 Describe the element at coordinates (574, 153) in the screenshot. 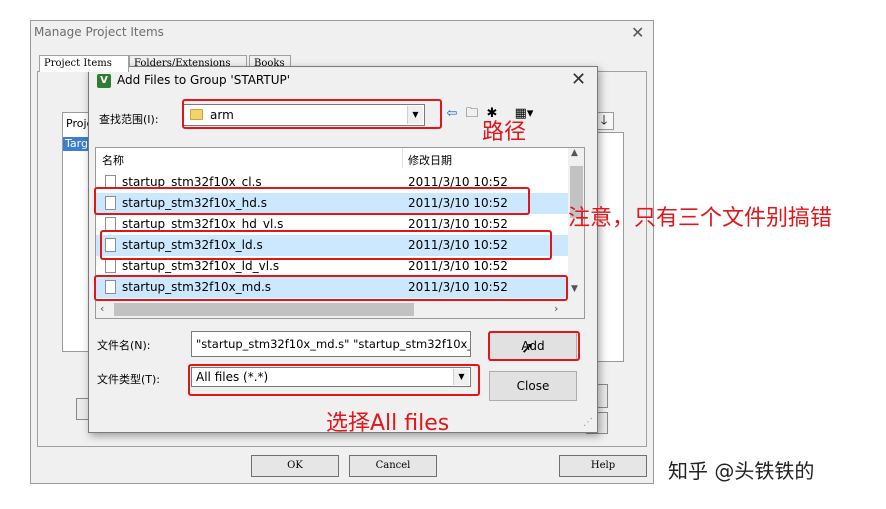

I see `scroll-up-icon: ▲` at that location.